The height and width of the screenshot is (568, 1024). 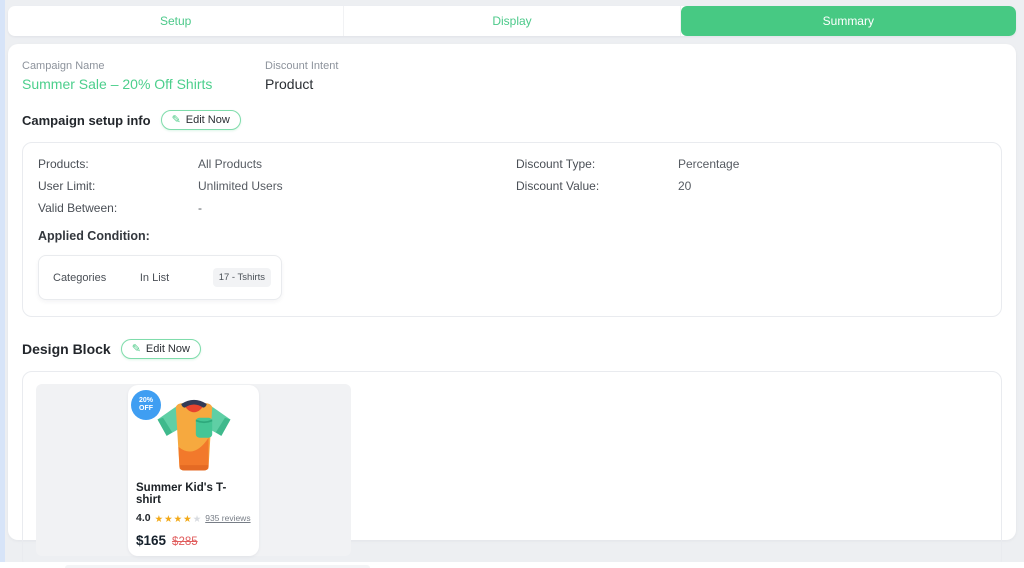 I want to click on star-rating-icons: ★★★★★, so click(x=178, y=518).